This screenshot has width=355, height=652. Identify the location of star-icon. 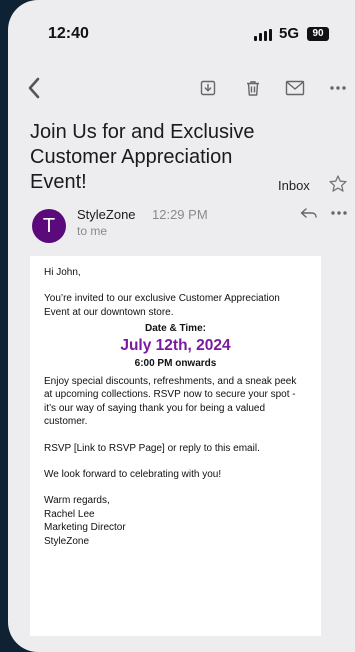
(338, 184).